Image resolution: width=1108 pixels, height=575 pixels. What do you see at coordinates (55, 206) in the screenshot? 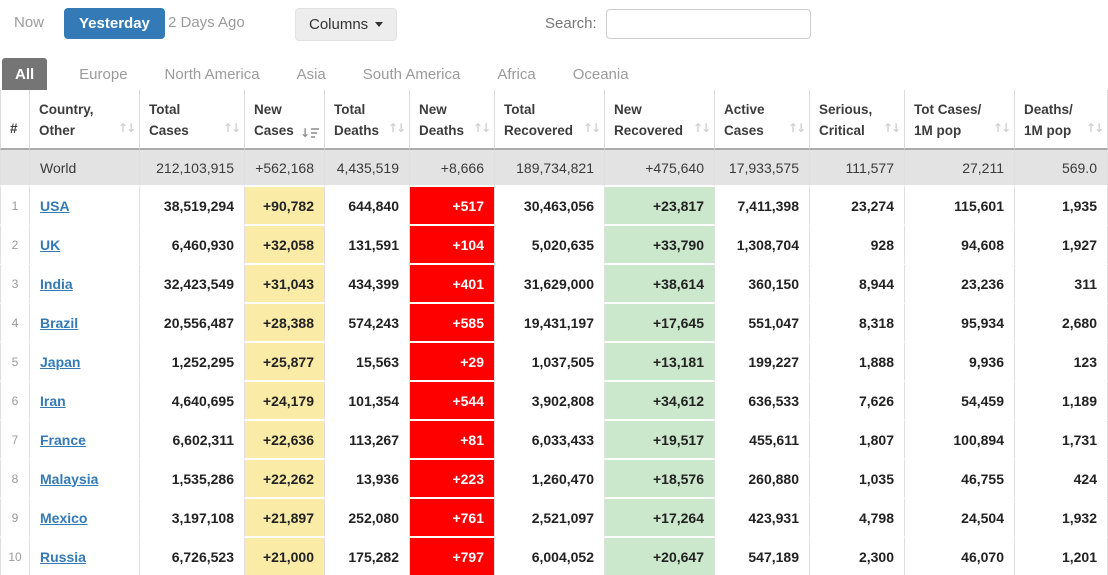
I see `country-link: USA` at bounding box center [55, 206].